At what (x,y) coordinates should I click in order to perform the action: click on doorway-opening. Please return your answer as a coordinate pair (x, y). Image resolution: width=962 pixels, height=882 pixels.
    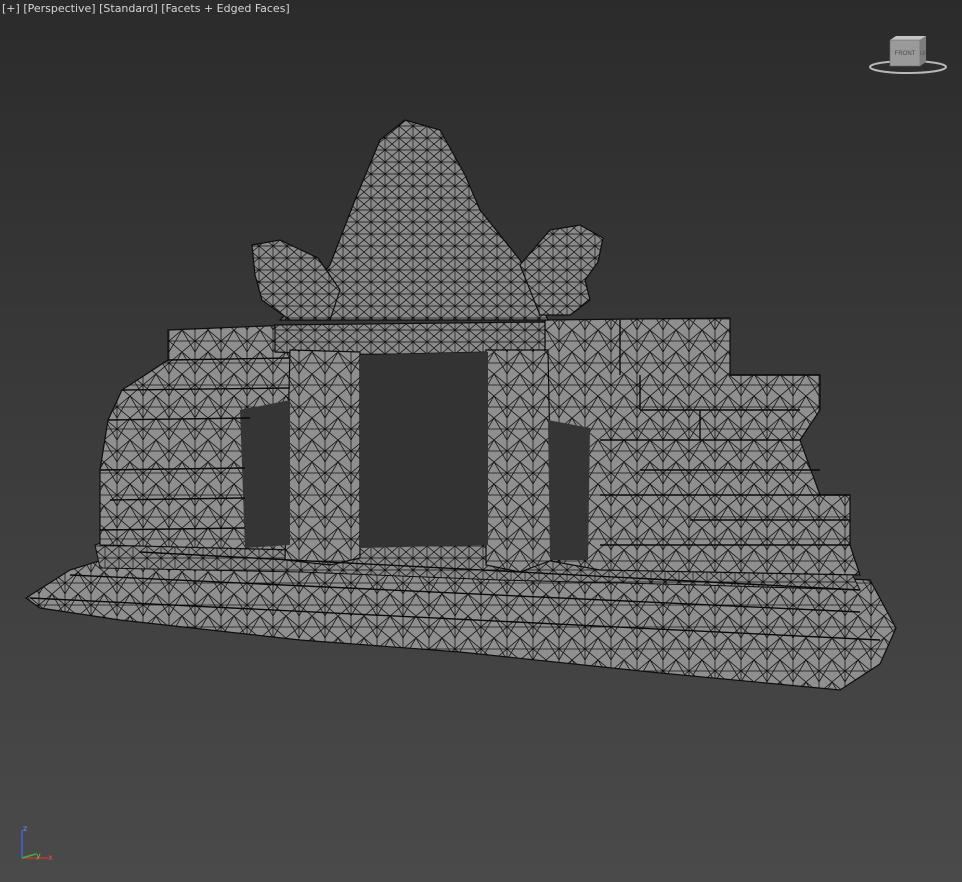
    Looking at the image, I should click on (424, 450).